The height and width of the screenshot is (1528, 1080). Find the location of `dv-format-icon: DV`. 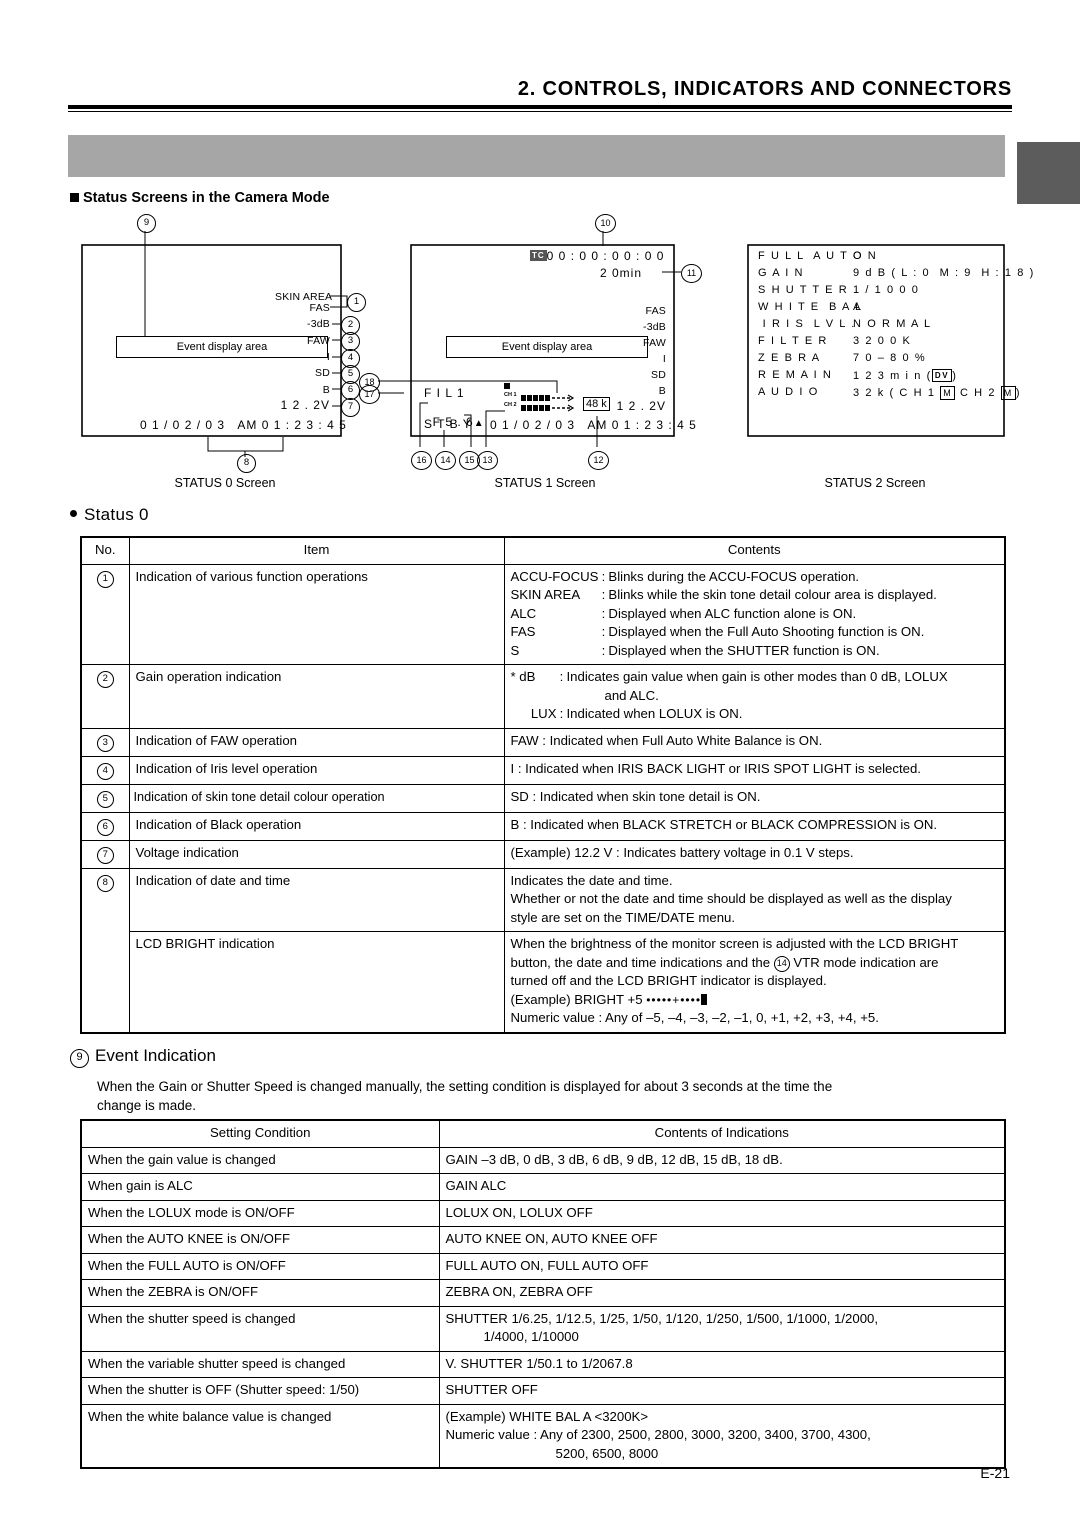

dv-format-icon: DV is located at coordinates (942, 375).